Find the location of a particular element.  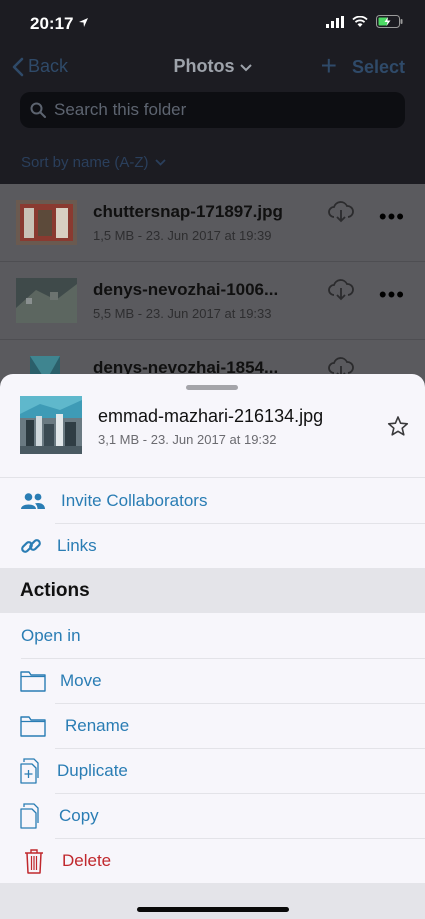

sort-button: Sort by name (A-Z) is located at coordinates (93, 162).